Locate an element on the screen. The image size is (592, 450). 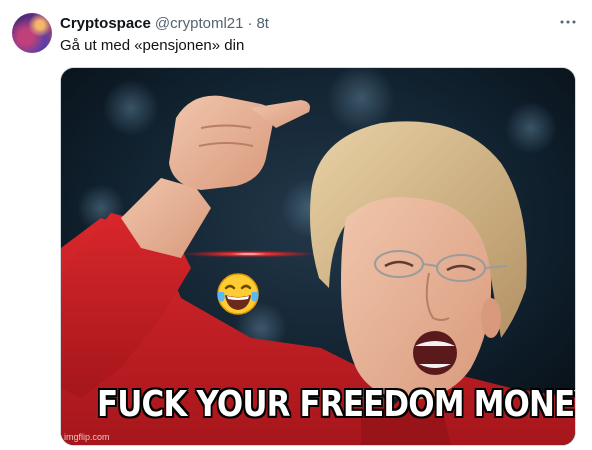
tweet-text: Gå ut med «pensjonen» din is located at coordinates (152, 45).